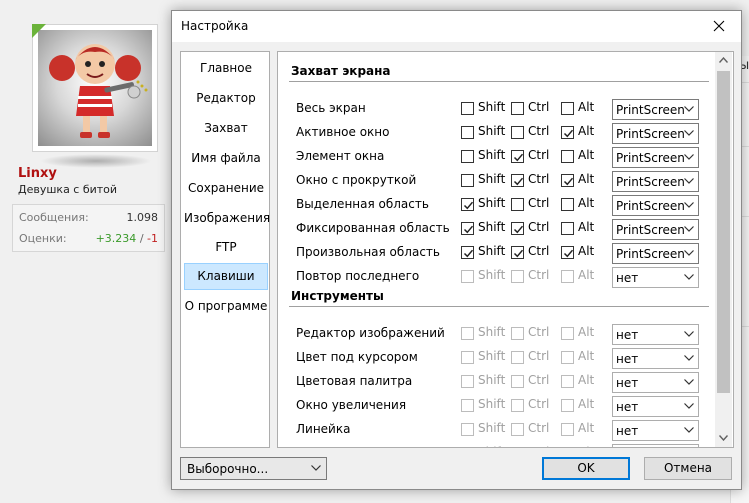 This screenshot has width=749, height=503. Describe the element at coordinates (226, 306) in the screenshot. I see `nav-item: О программе` at that location.